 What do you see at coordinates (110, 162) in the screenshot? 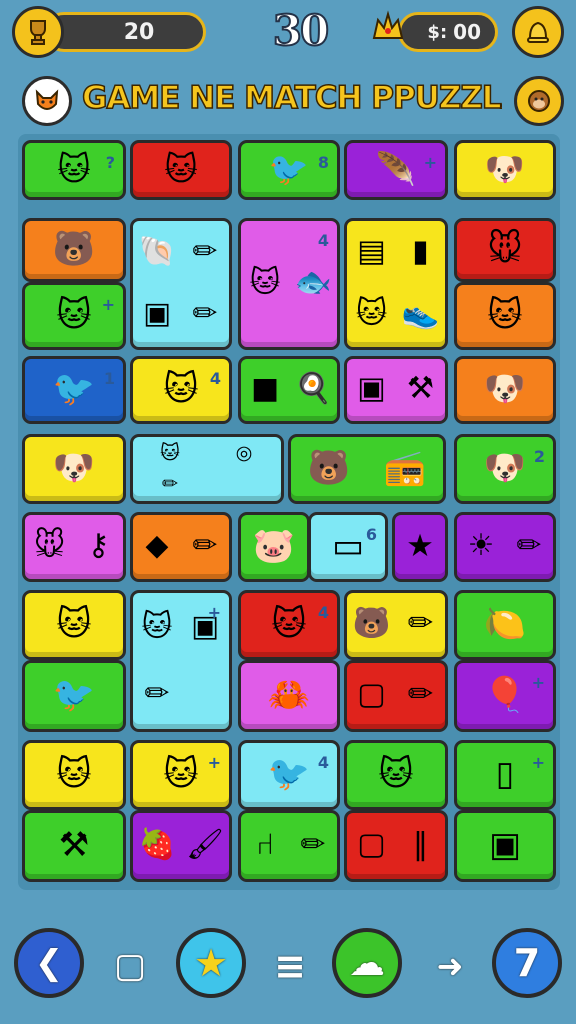
I see `tile-badge: ?` at bounding box center [110, 162].